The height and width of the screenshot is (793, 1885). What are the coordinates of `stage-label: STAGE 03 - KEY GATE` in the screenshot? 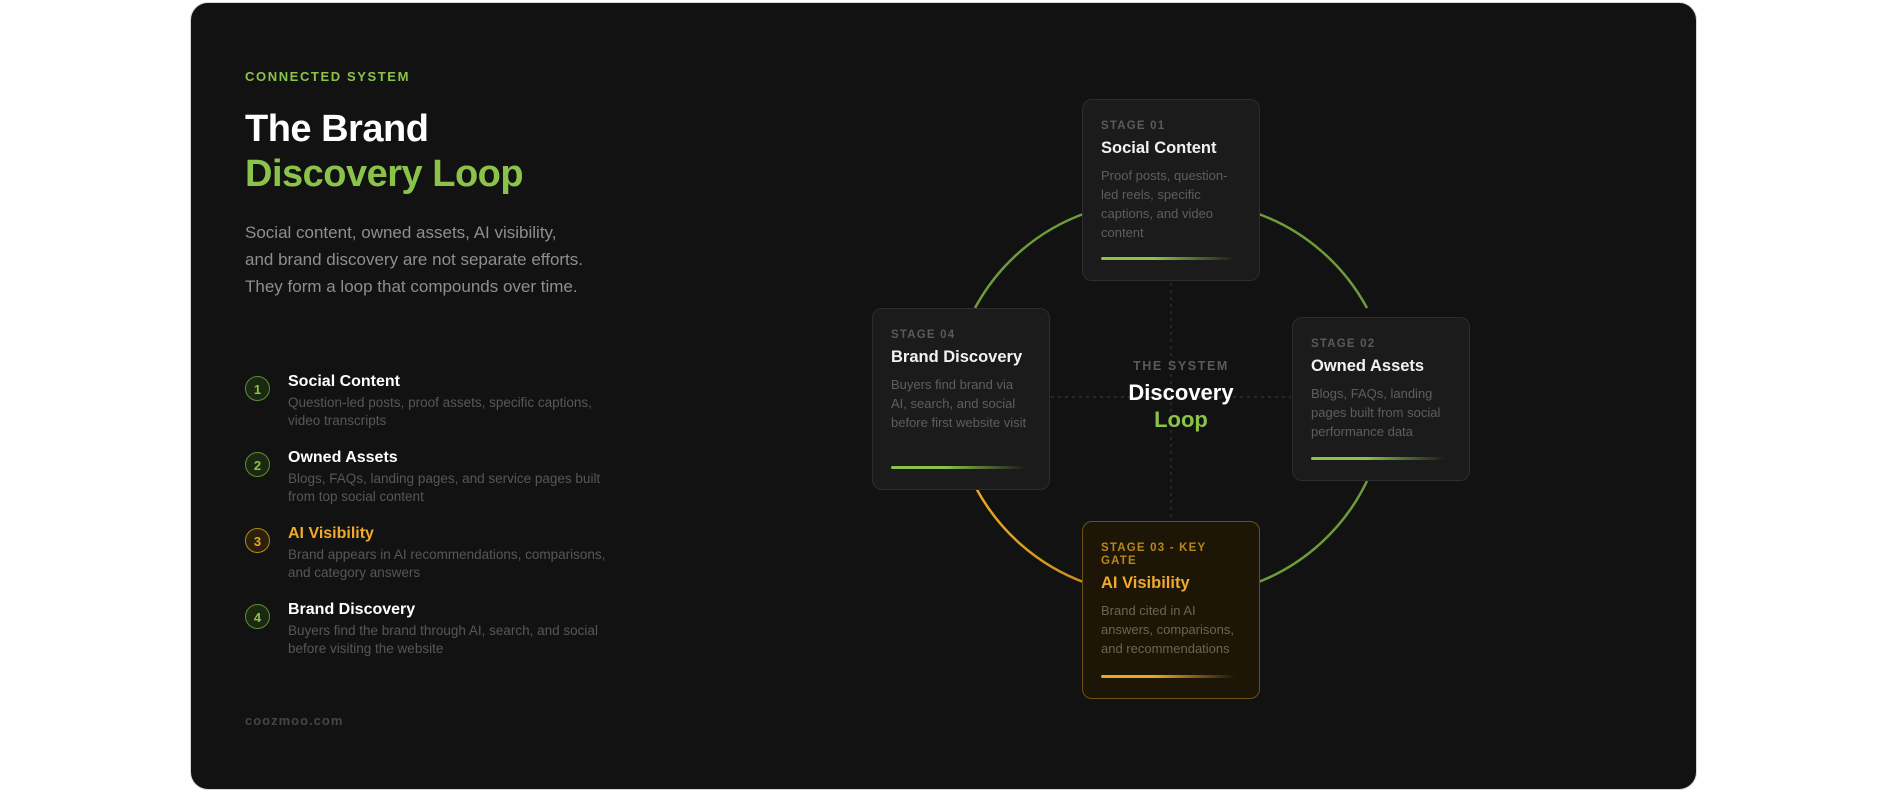 It's located at (1154, 554).